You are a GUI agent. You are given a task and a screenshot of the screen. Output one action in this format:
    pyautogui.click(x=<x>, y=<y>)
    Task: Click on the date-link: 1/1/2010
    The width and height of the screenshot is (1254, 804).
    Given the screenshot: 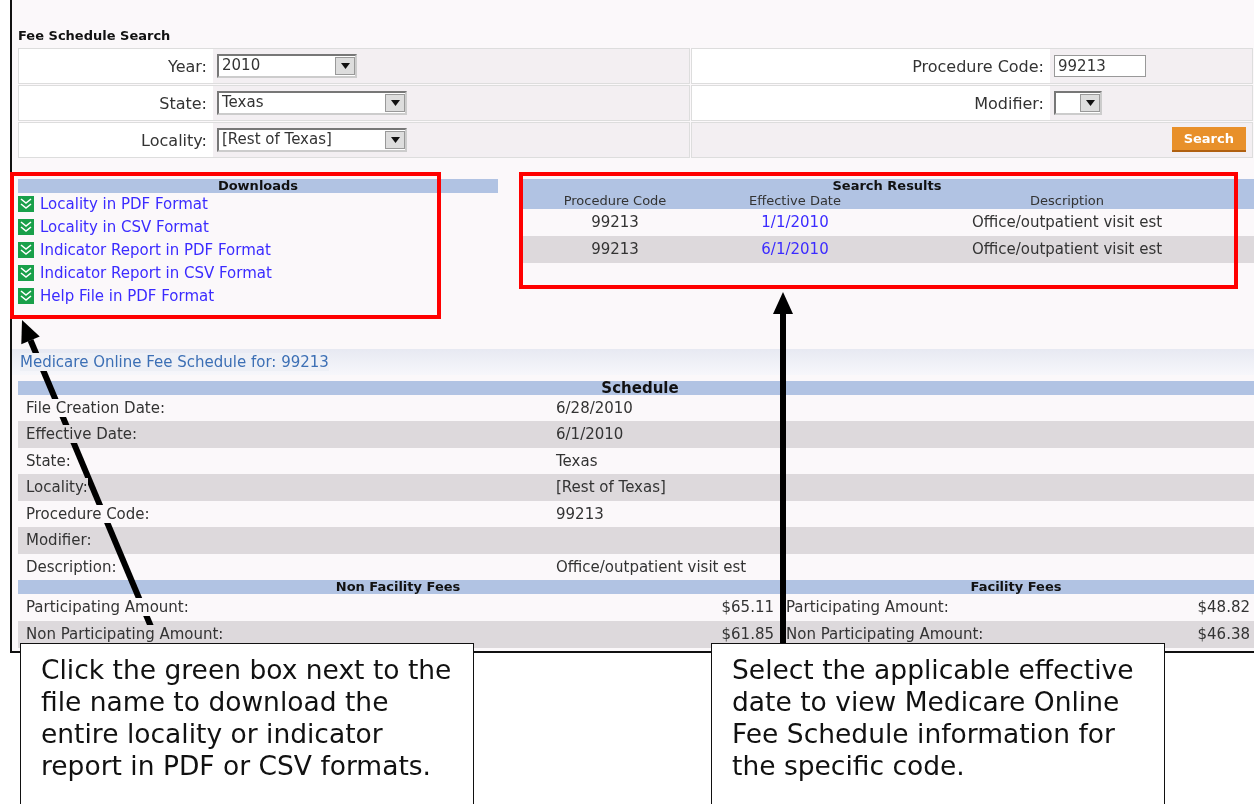 What is the action you would take?
    pyautogui.click(x=795, y=221)
    